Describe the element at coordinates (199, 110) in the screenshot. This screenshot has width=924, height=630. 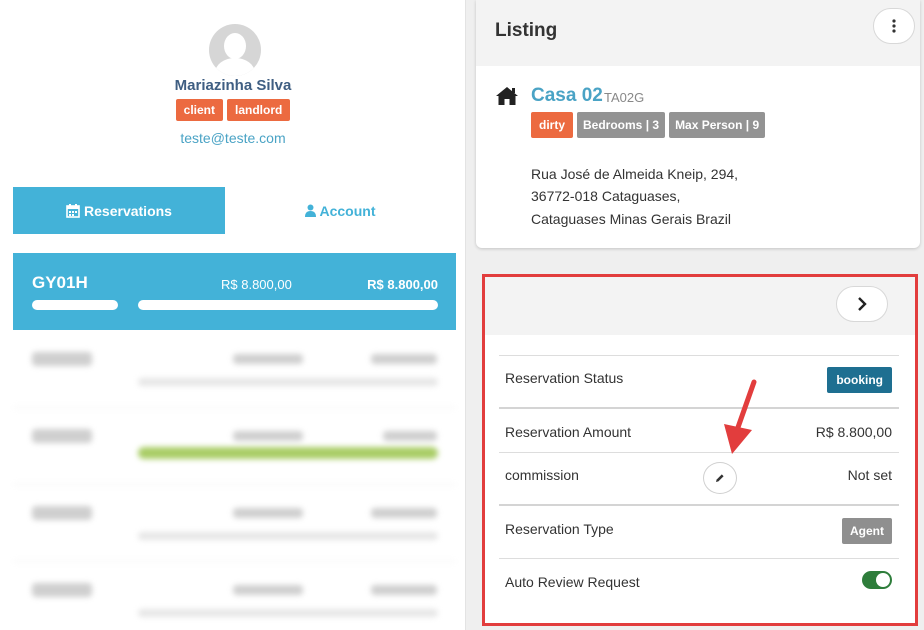
I see `role-badge-client: client` at that location.